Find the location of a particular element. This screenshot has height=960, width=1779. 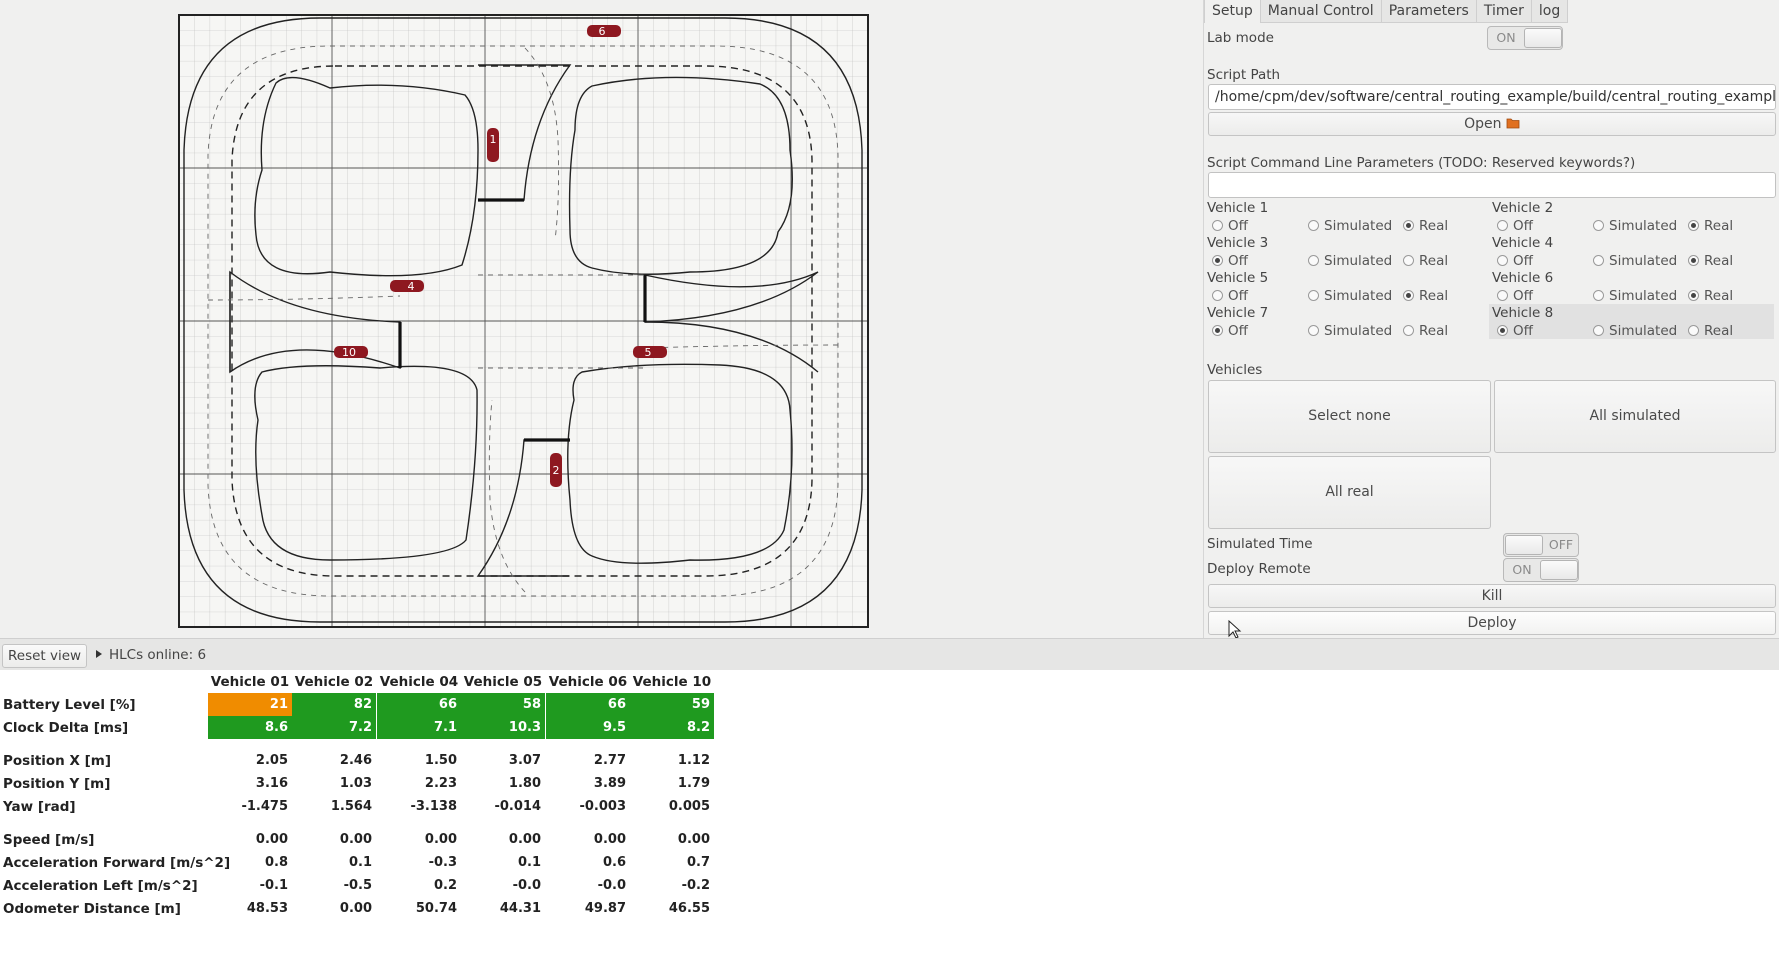

script-path-label: Script Path is located at coordinates (1244, 75).